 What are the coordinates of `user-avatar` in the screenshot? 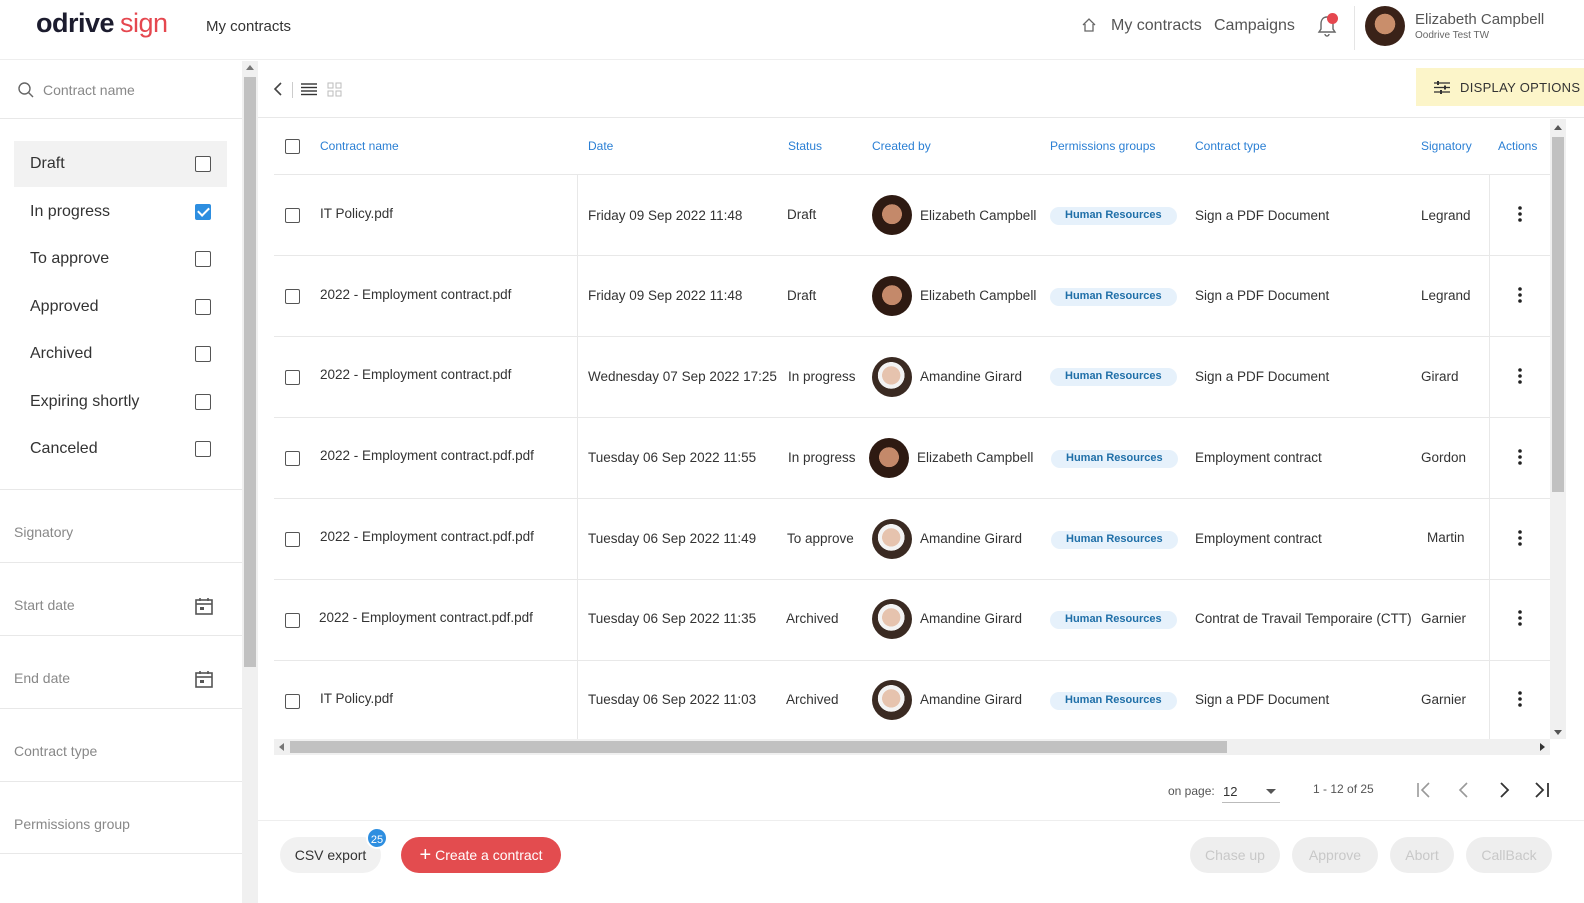 It's located at (1385, 26).